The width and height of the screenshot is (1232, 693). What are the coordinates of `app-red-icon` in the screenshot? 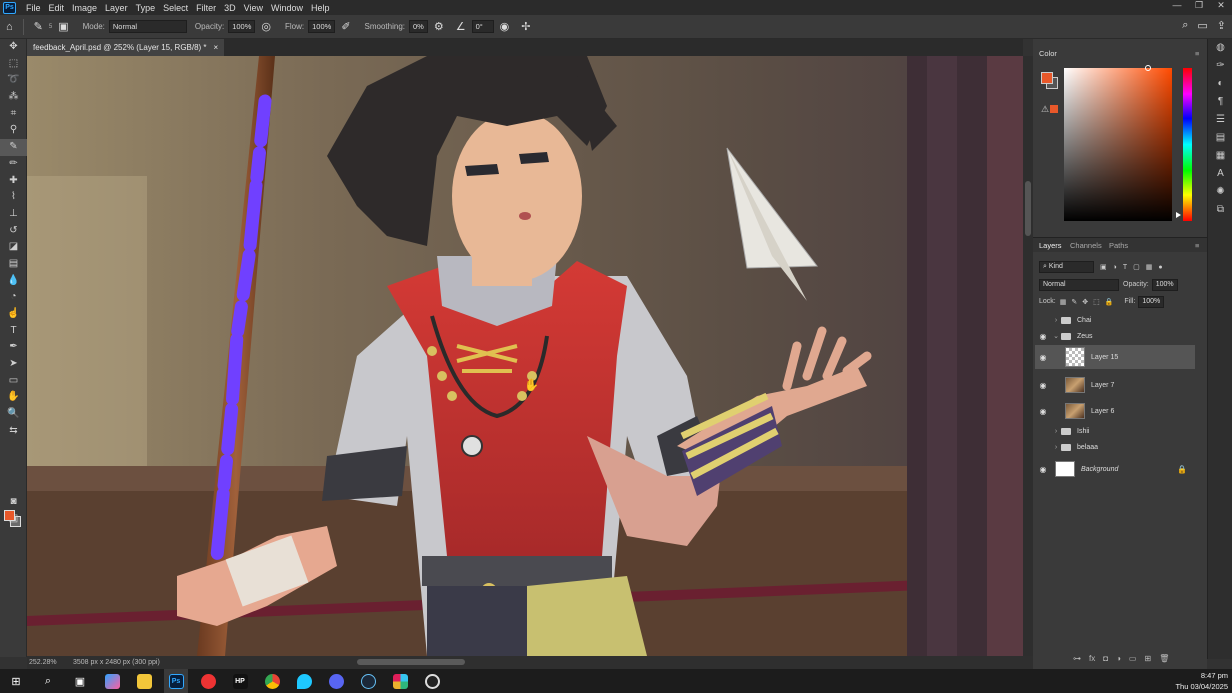 It's located at (208, 681).